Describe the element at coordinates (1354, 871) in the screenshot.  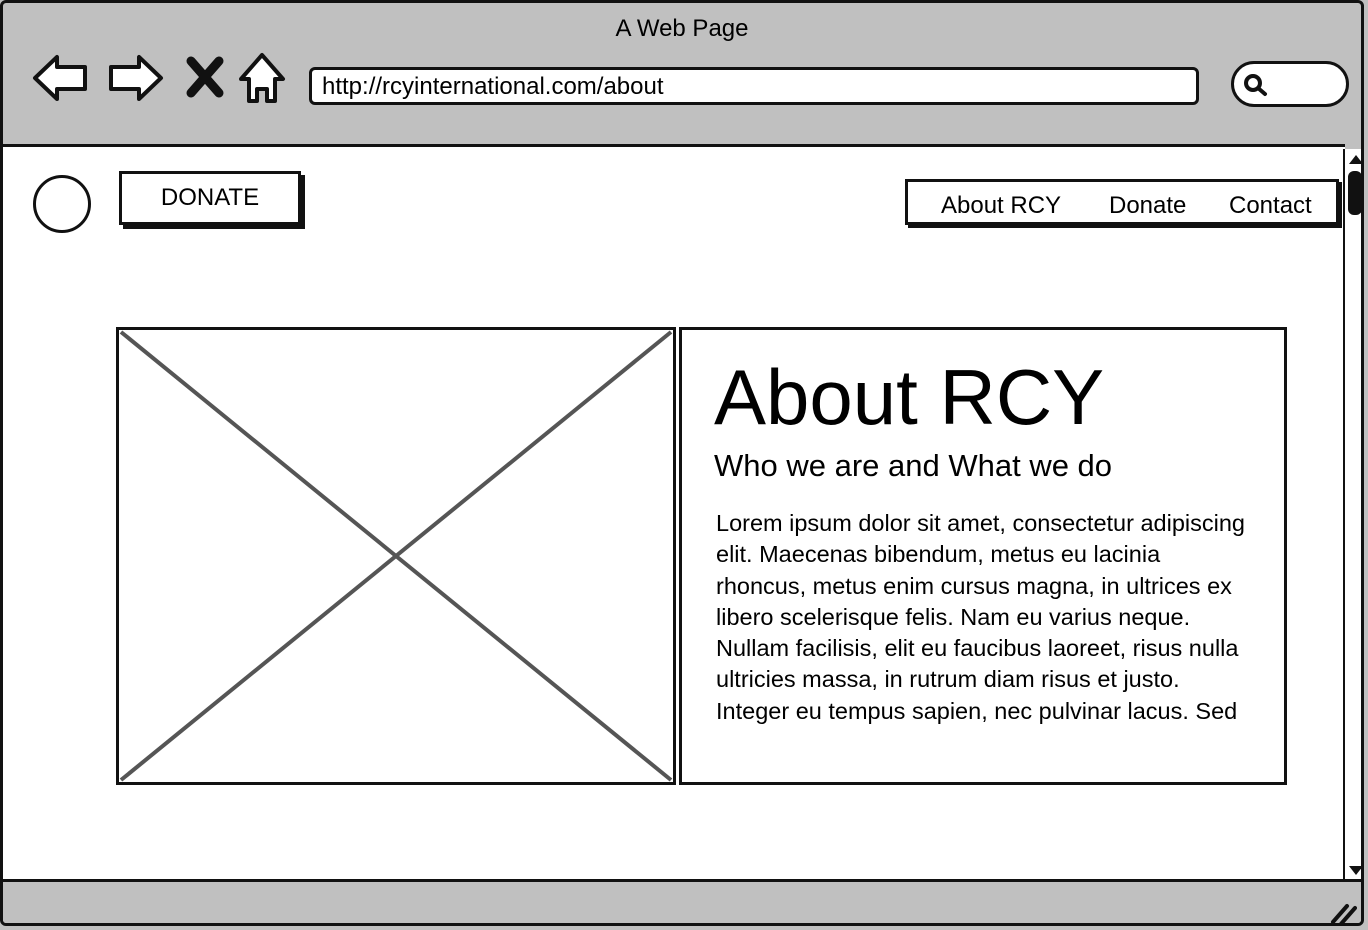
I see `scroll-down-icon` at that location.